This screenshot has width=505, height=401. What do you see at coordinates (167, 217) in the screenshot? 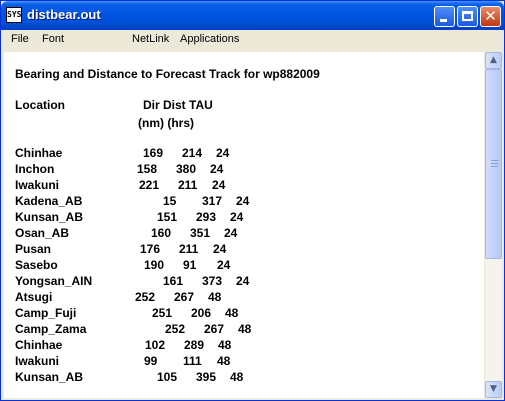
I see `direction-value: 151` at bounding box center [167, 217].